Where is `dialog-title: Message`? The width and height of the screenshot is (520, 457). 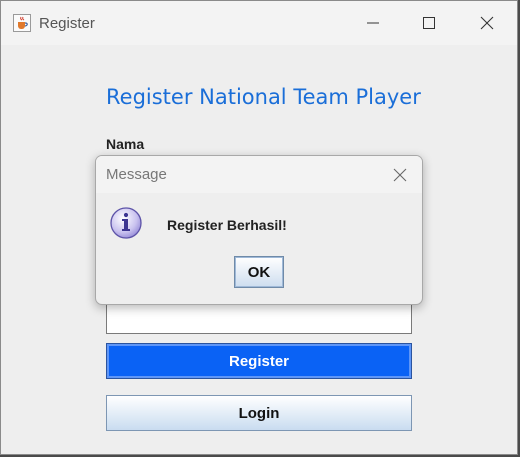 dialog-title: Message is located at coordinates (136, 174).